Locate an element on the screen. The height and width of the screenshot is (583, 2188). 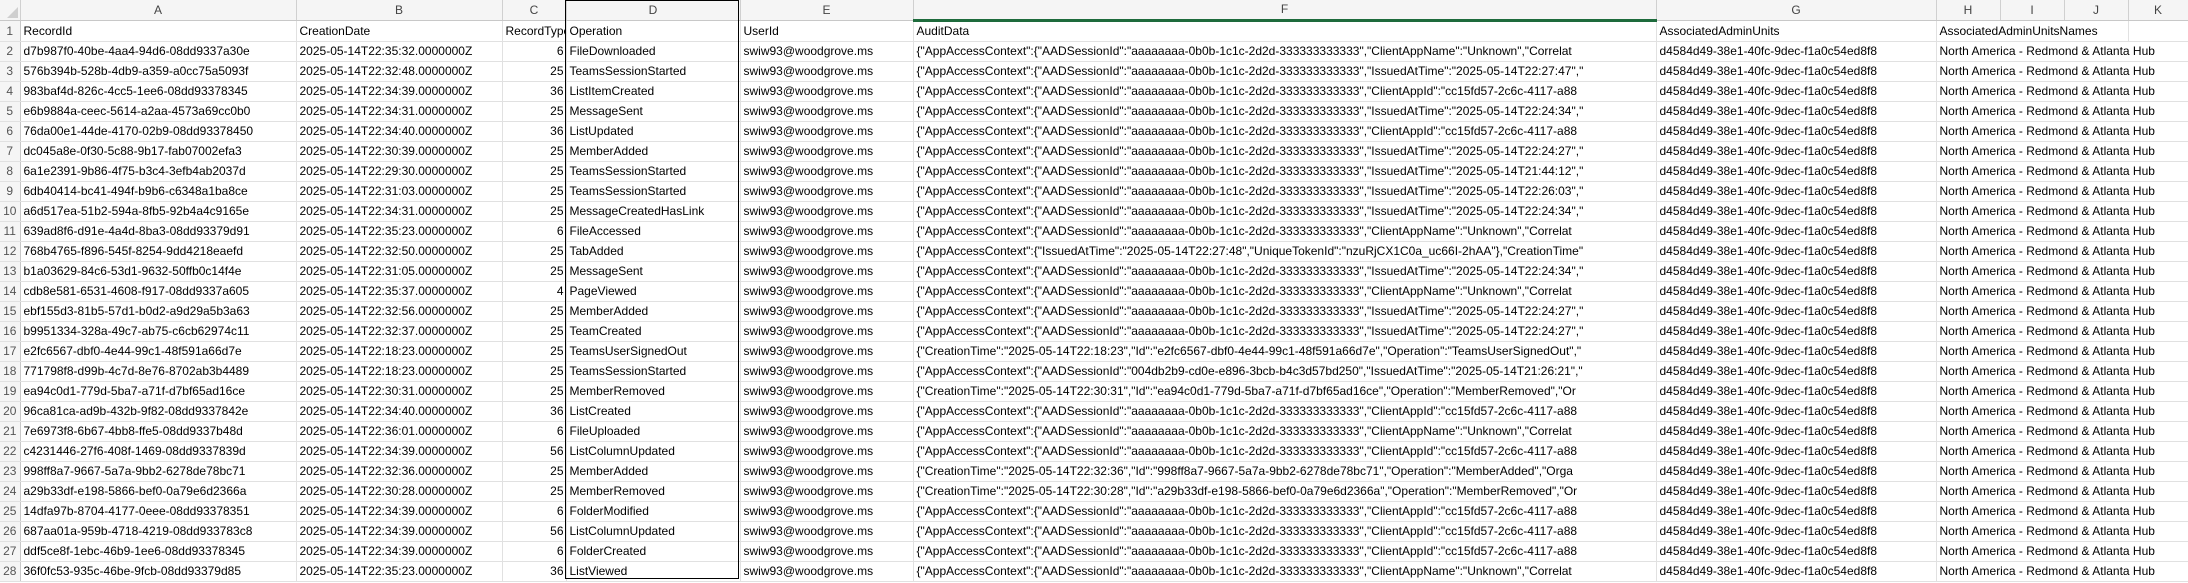
cell-record-id: cdb8e581-6531-4608-f917-08dd9337a605 is located at coordinates (158, 291).